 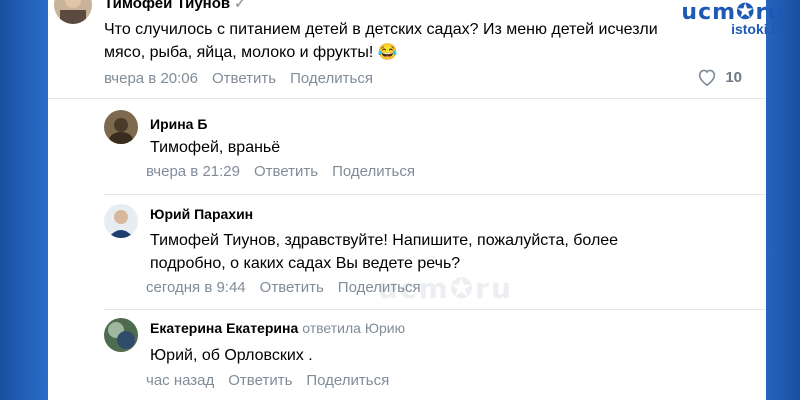 I want to click on comment-time: вчера в 20:06, so click(x=151, y=78).